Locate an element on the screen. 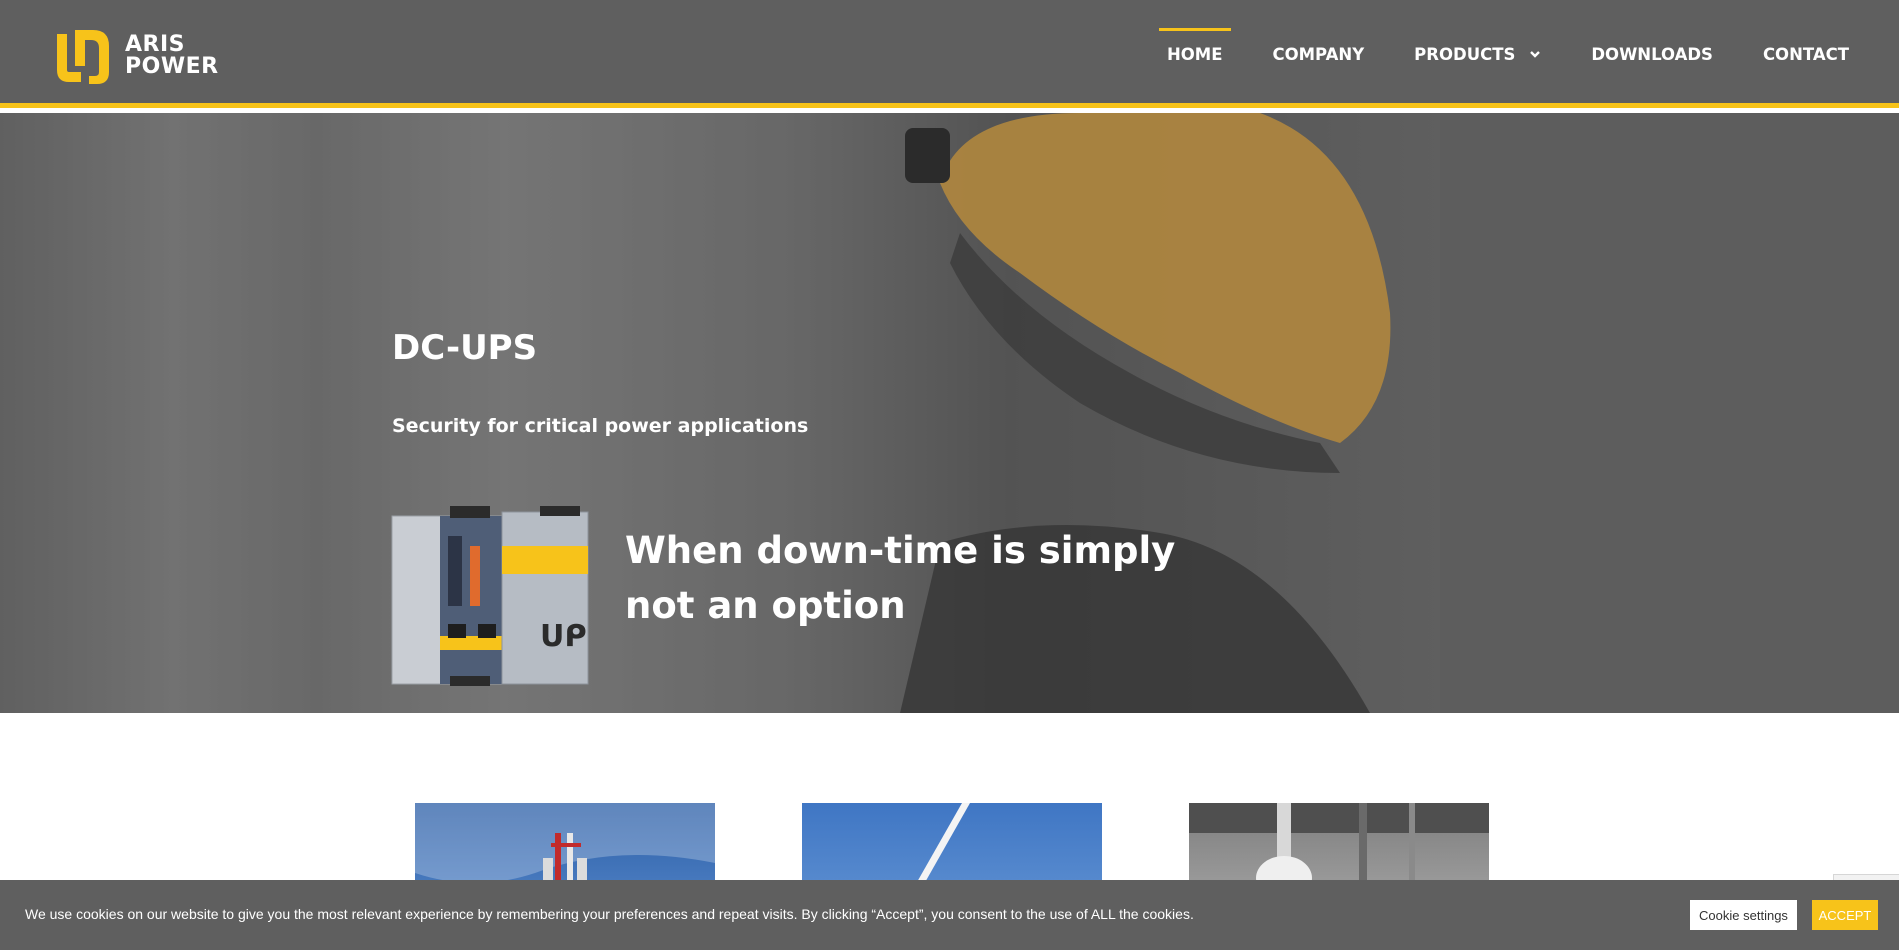  nav-contact-label: CONTACT is located at coordinates (1805, 54).